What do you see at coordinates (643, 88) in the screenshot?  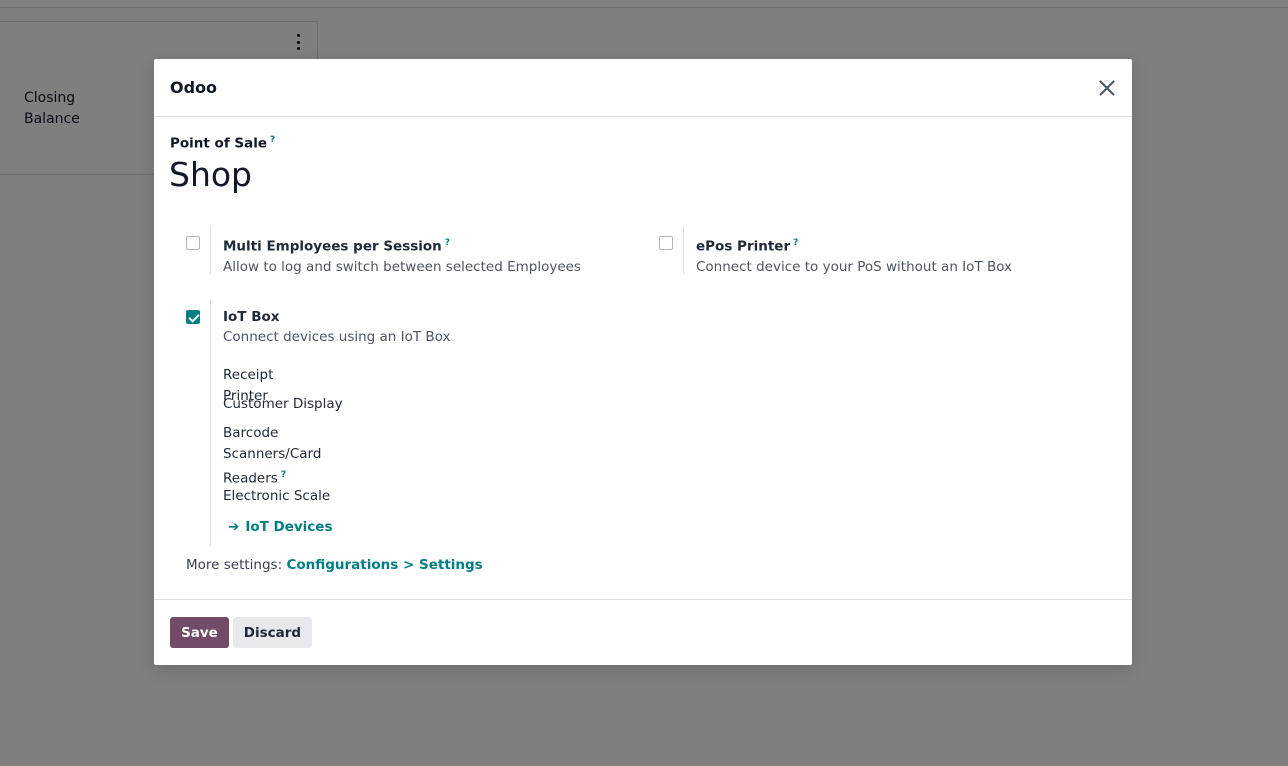 I see `dialog-header: Odoo` at bounding box center [643, 88].